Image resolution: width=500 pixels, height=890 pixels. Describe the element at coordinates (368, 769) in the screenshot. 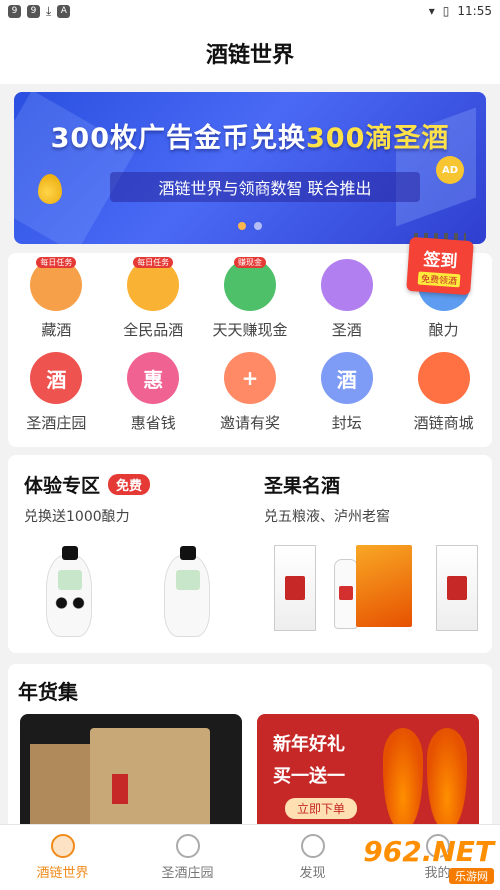

I see `new-year-gift-card: 新年好礼 买一送一 立即下单` at that location.